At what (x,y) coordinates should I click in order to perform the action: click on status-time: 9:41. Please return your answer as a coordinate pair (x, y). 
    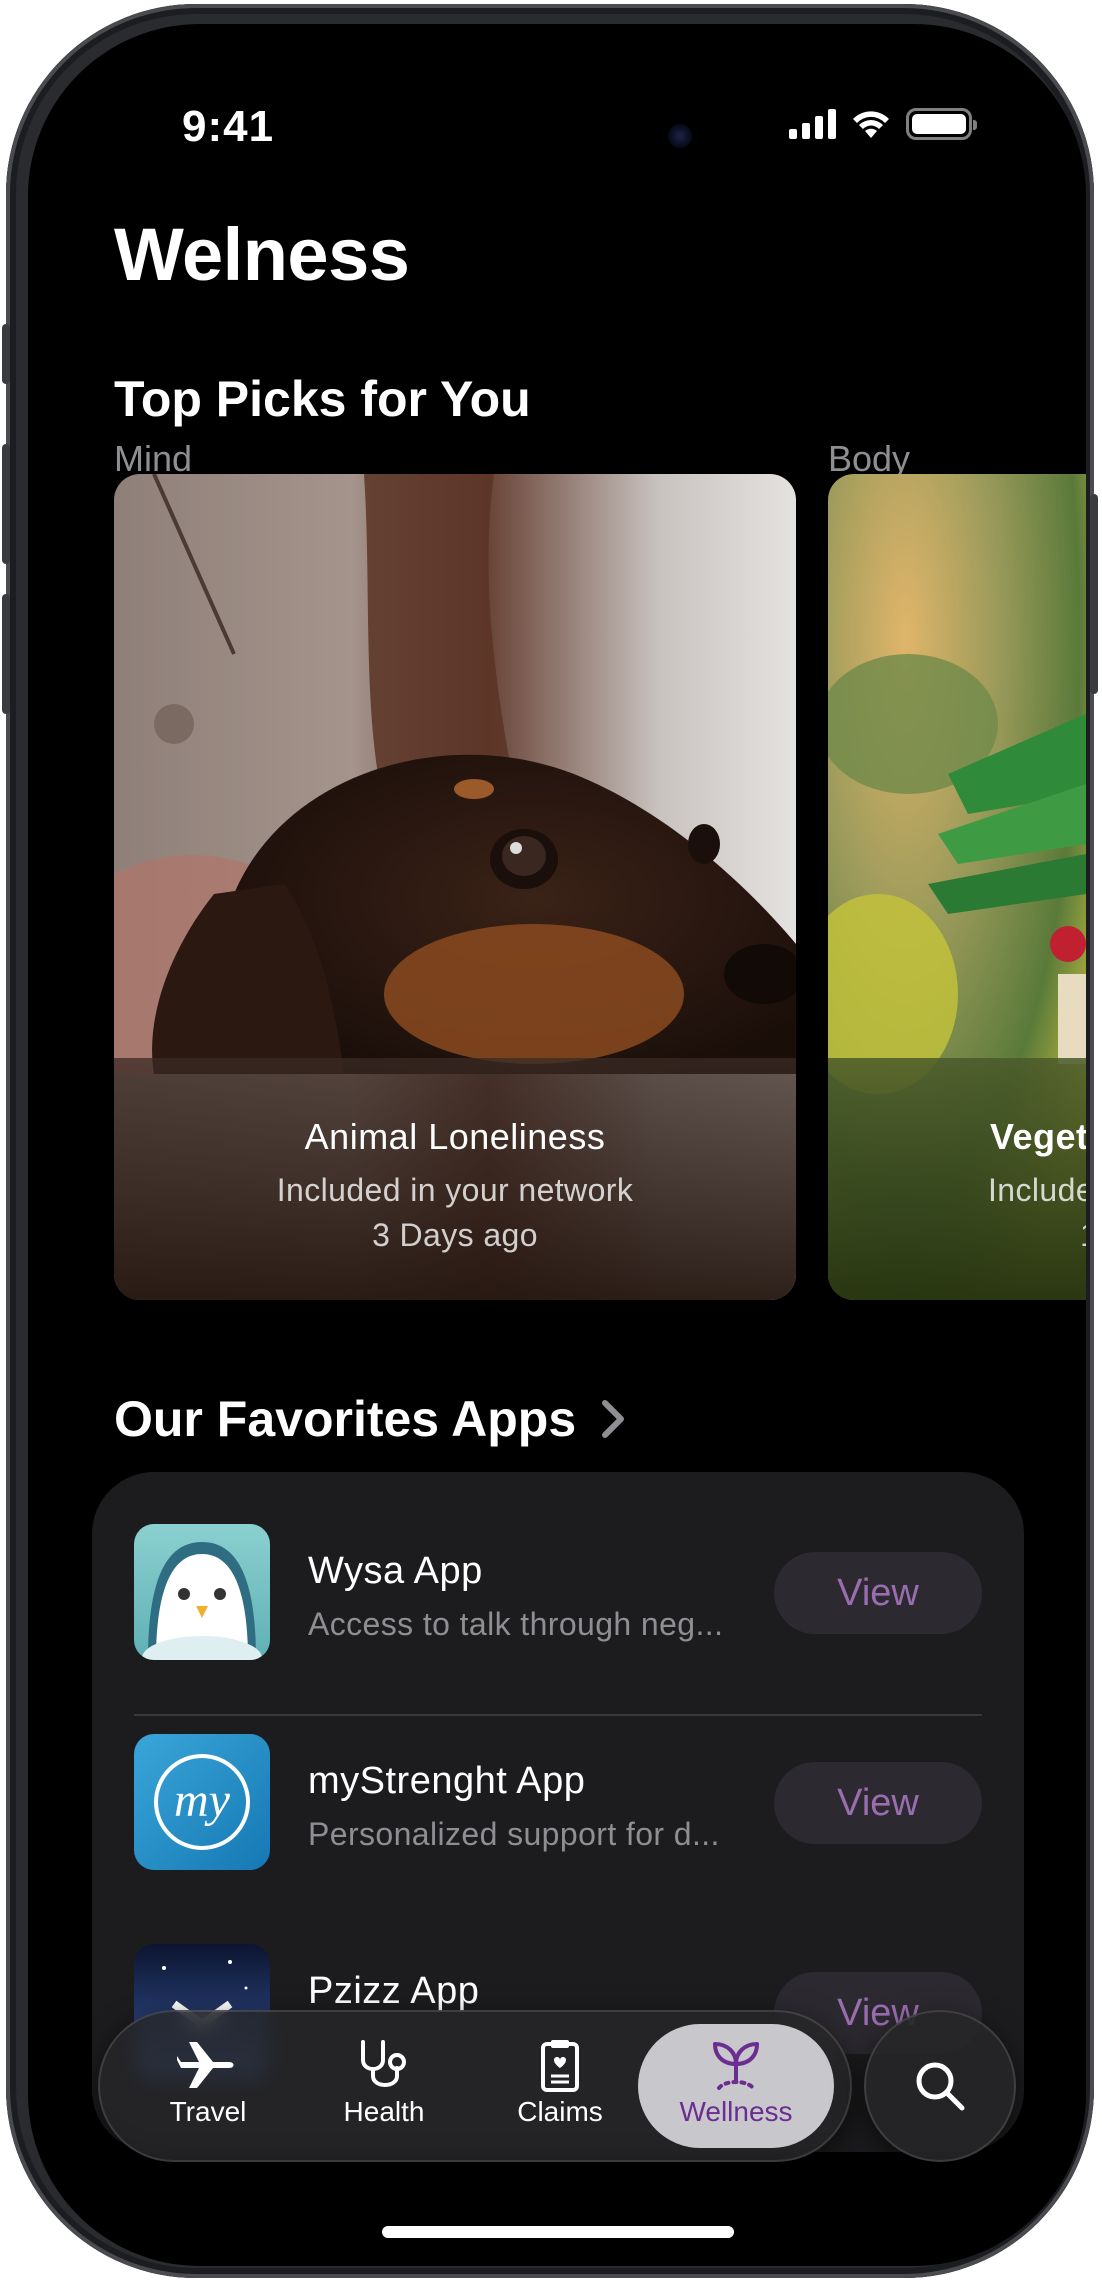
    Looking at the image, I should click on (228, 126).